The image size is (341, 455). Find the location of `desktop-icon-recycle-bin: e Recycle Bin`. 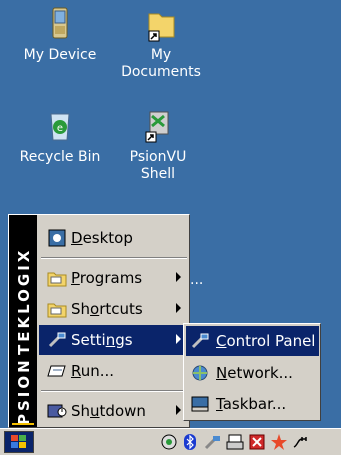

desktop-icon-recycle-bin: e Recycle Bin is located at coordinates (60, 136).